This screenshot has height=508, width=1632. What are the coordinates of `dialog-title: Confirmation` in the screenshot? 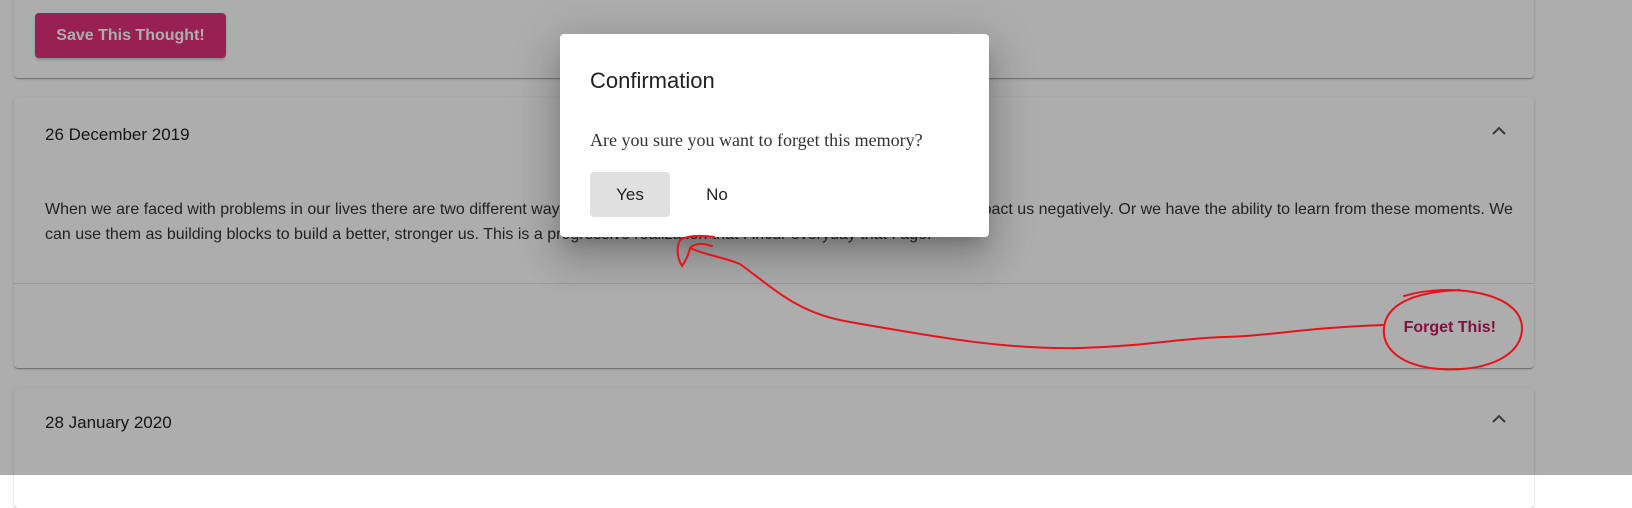 It's located at (652, 80).